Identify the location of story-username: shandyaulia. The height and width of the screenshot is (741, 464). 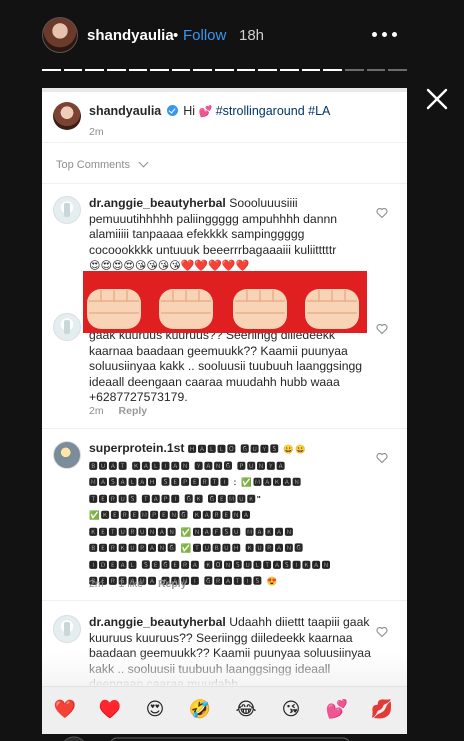
(130, 35).